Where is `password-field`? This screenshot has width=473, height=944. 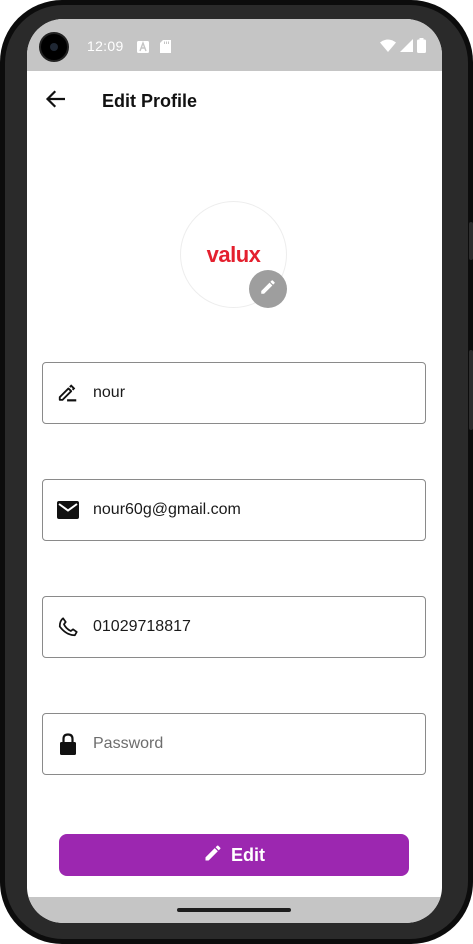 password-field is located at coordinates (234, 744).